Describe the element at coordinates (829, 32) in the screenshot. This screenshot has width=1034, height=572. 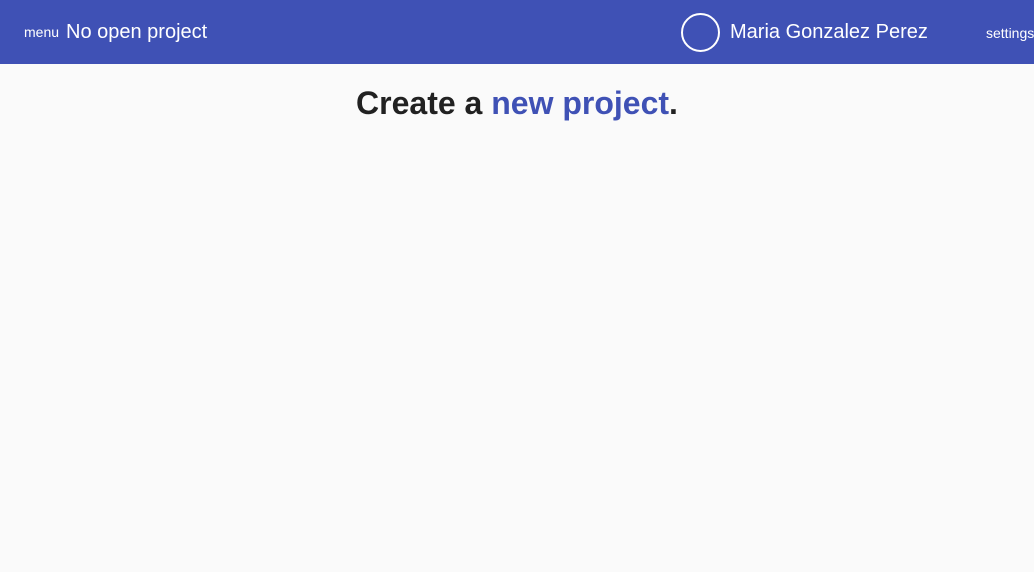
I see `user-name: Maria Gonzalez Perez` at that location.